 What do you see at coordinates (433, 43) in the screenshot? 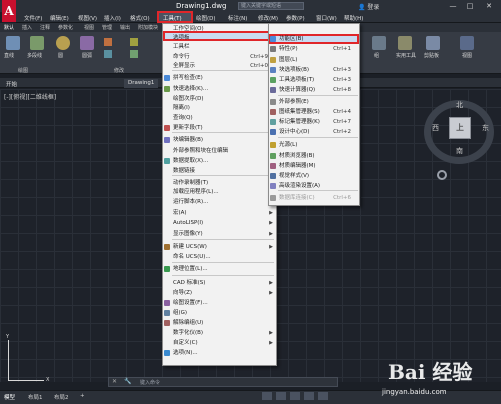
I see `clipboard-tool-icon` at bounding box center [433, 43].